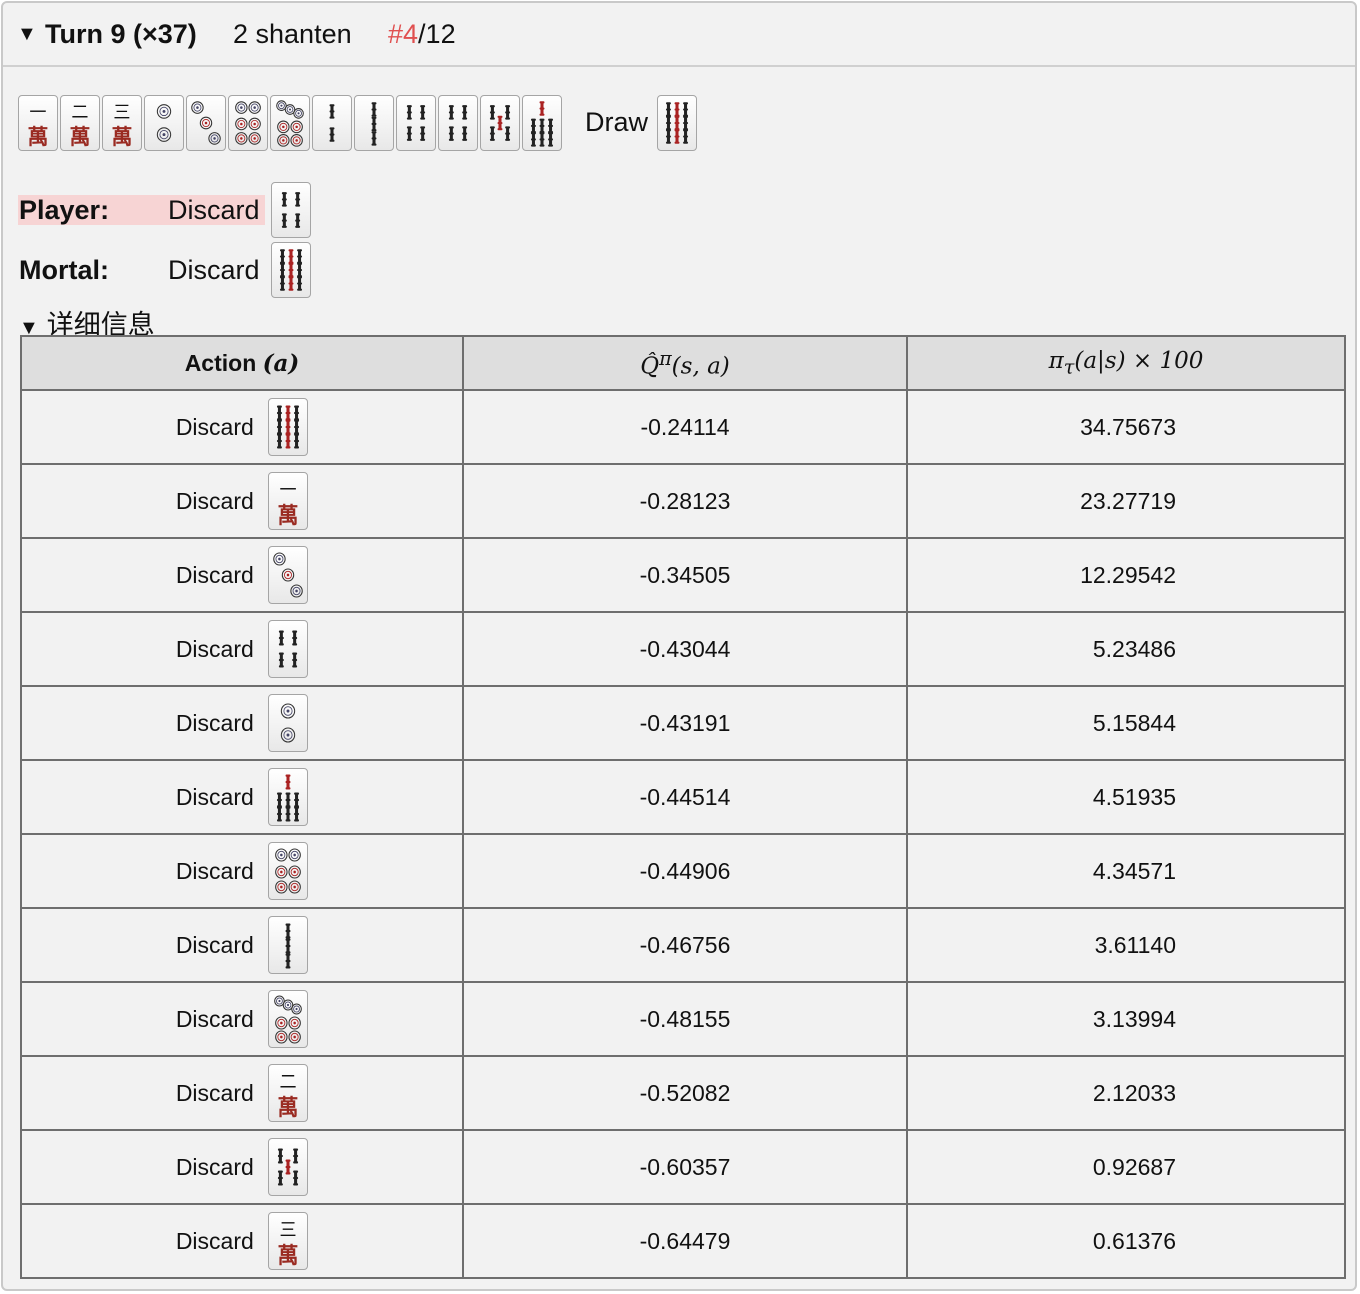  What do you see at coordinates (332, 123) in the screenshot?
I see `hand-tile-2s-icon` at bounding box center [332, 123].